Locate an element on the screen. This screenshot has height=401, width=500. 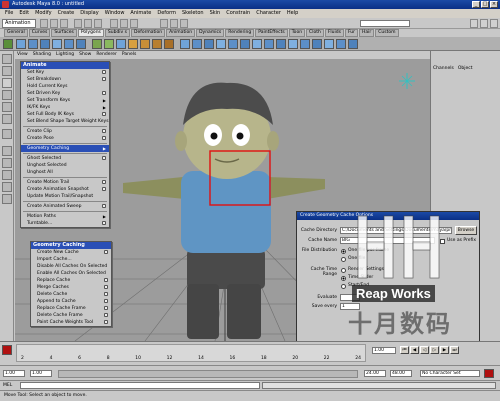
menu-character: Character is located at coordinates (268, 13).